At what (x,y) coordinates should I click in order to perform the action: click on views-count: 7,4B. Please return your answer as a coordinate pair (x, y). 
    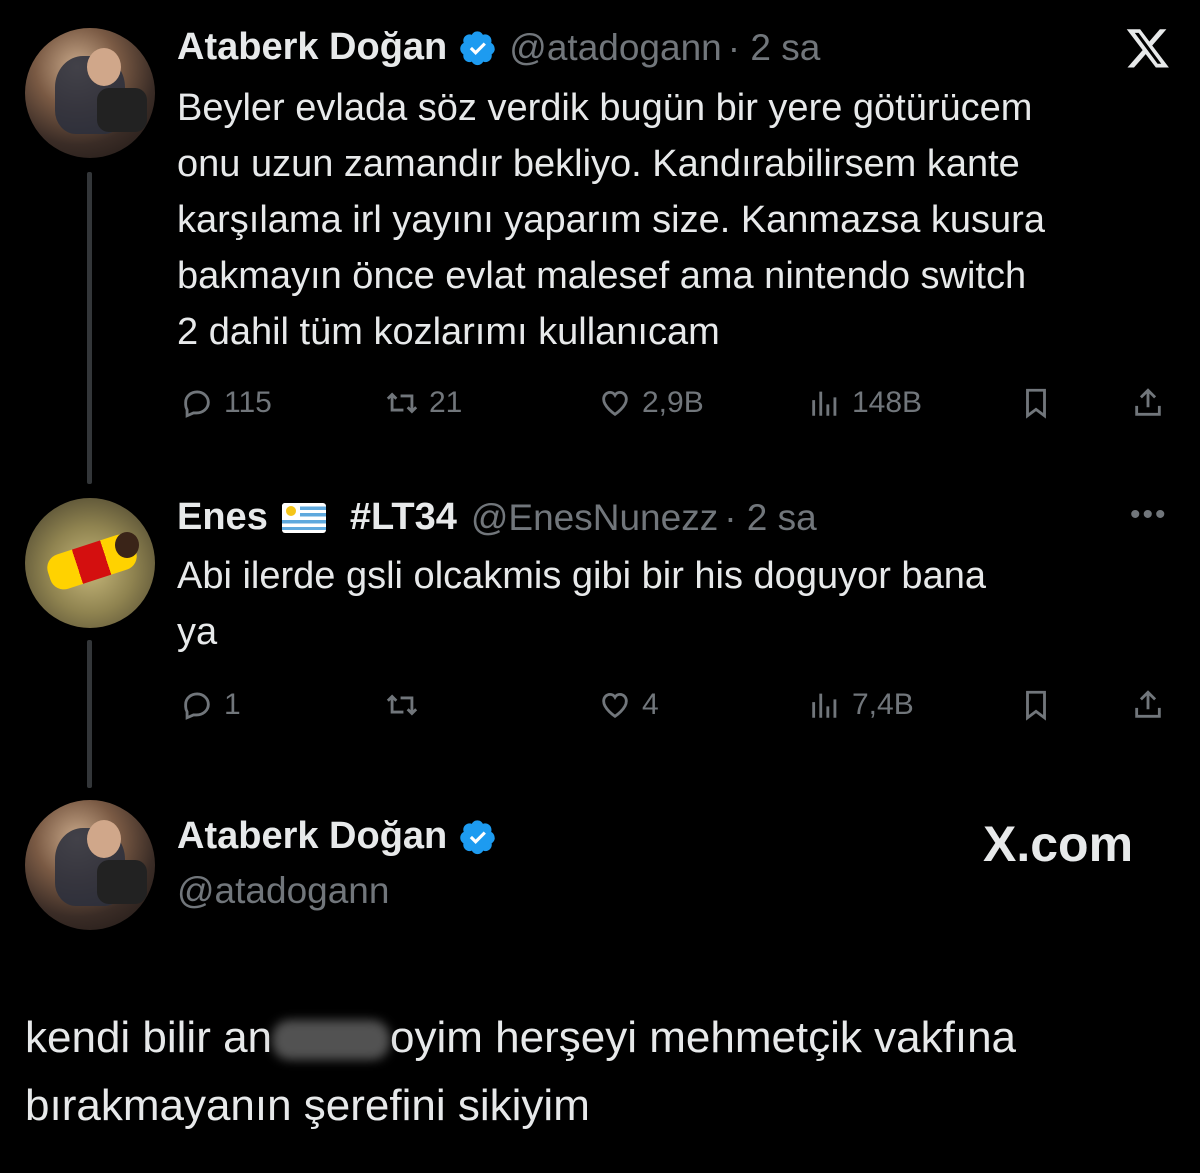
    Looking at the image, I should click on (883, 704).